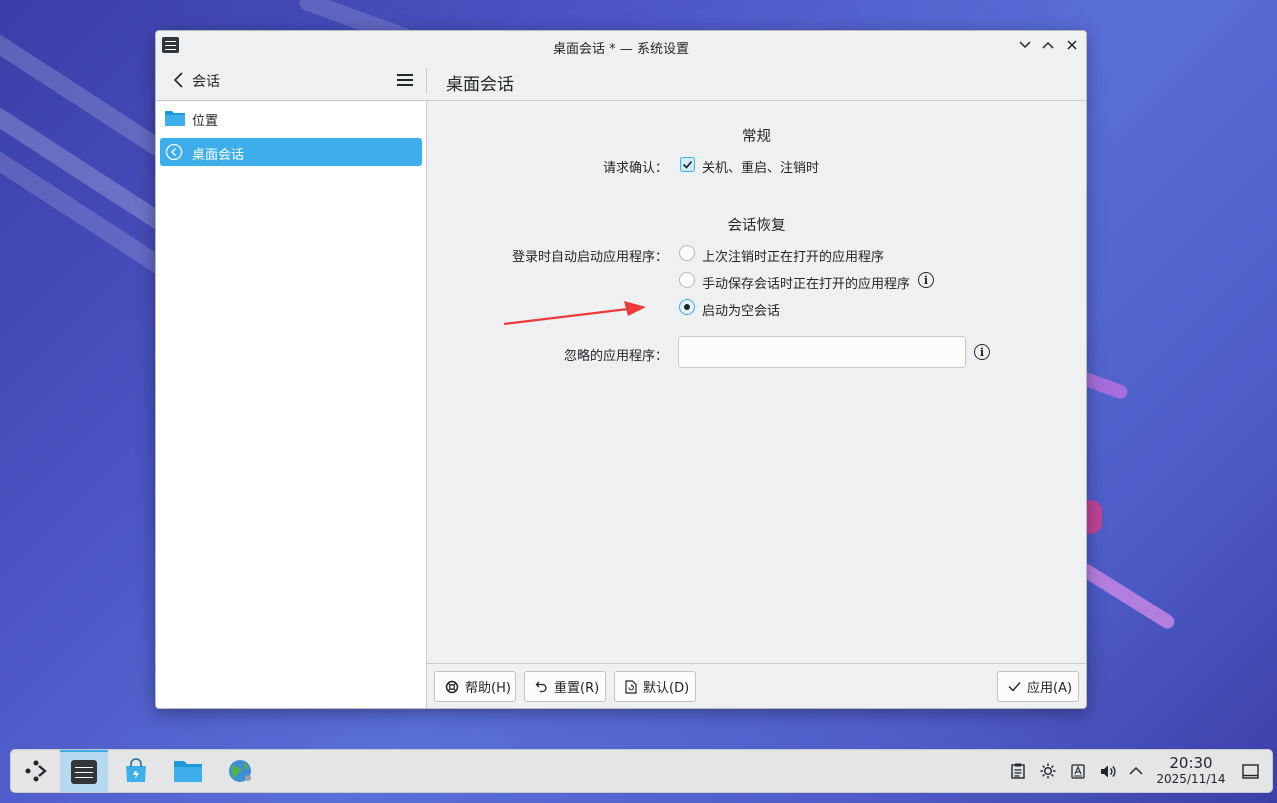 The image size is (1277, 803). I want to click on toolbar-separator, so click(426, 81).